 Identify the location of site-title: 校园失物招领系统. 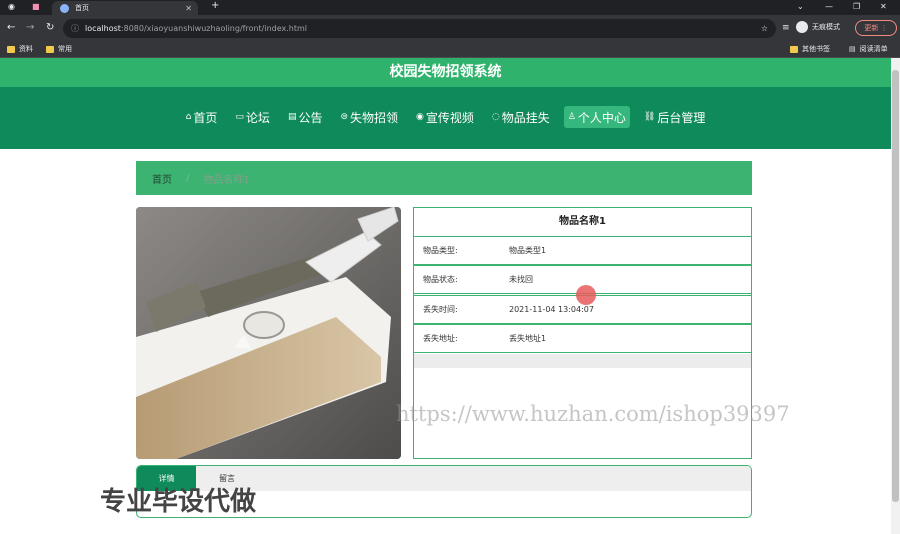
(445, 72).